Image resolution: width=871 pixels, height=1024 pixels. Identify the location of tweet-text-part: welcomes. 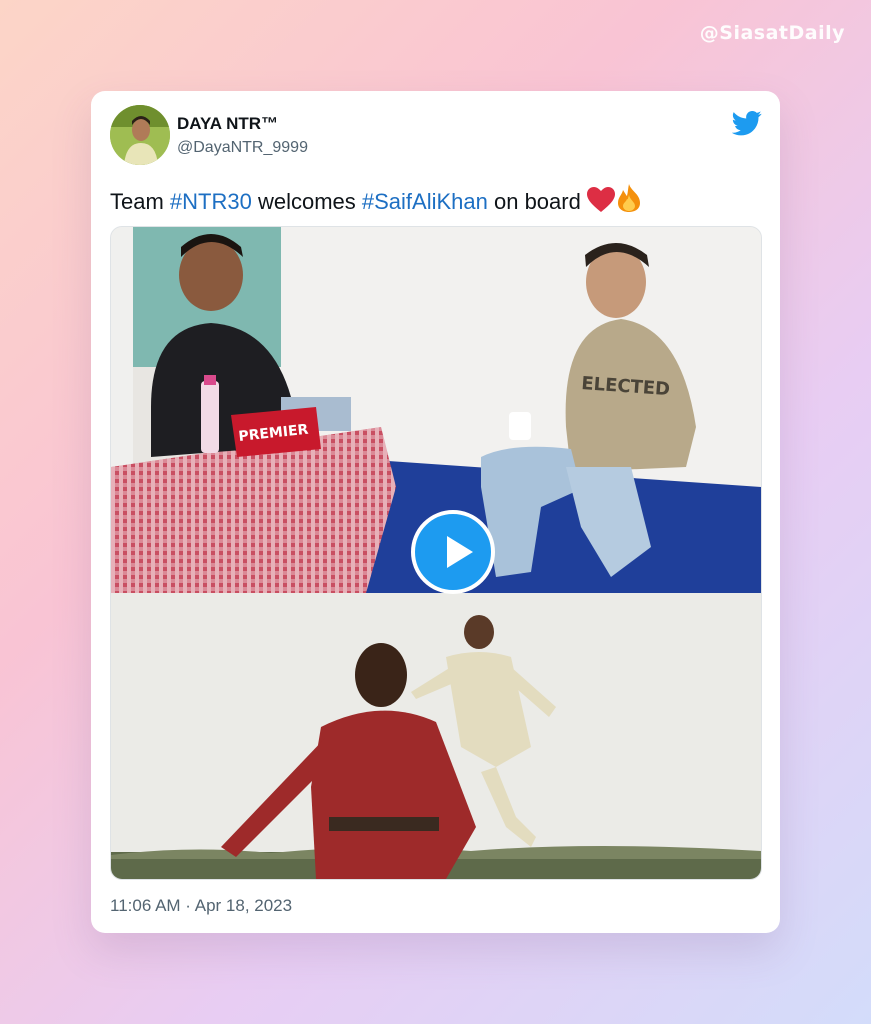
(306, 201).